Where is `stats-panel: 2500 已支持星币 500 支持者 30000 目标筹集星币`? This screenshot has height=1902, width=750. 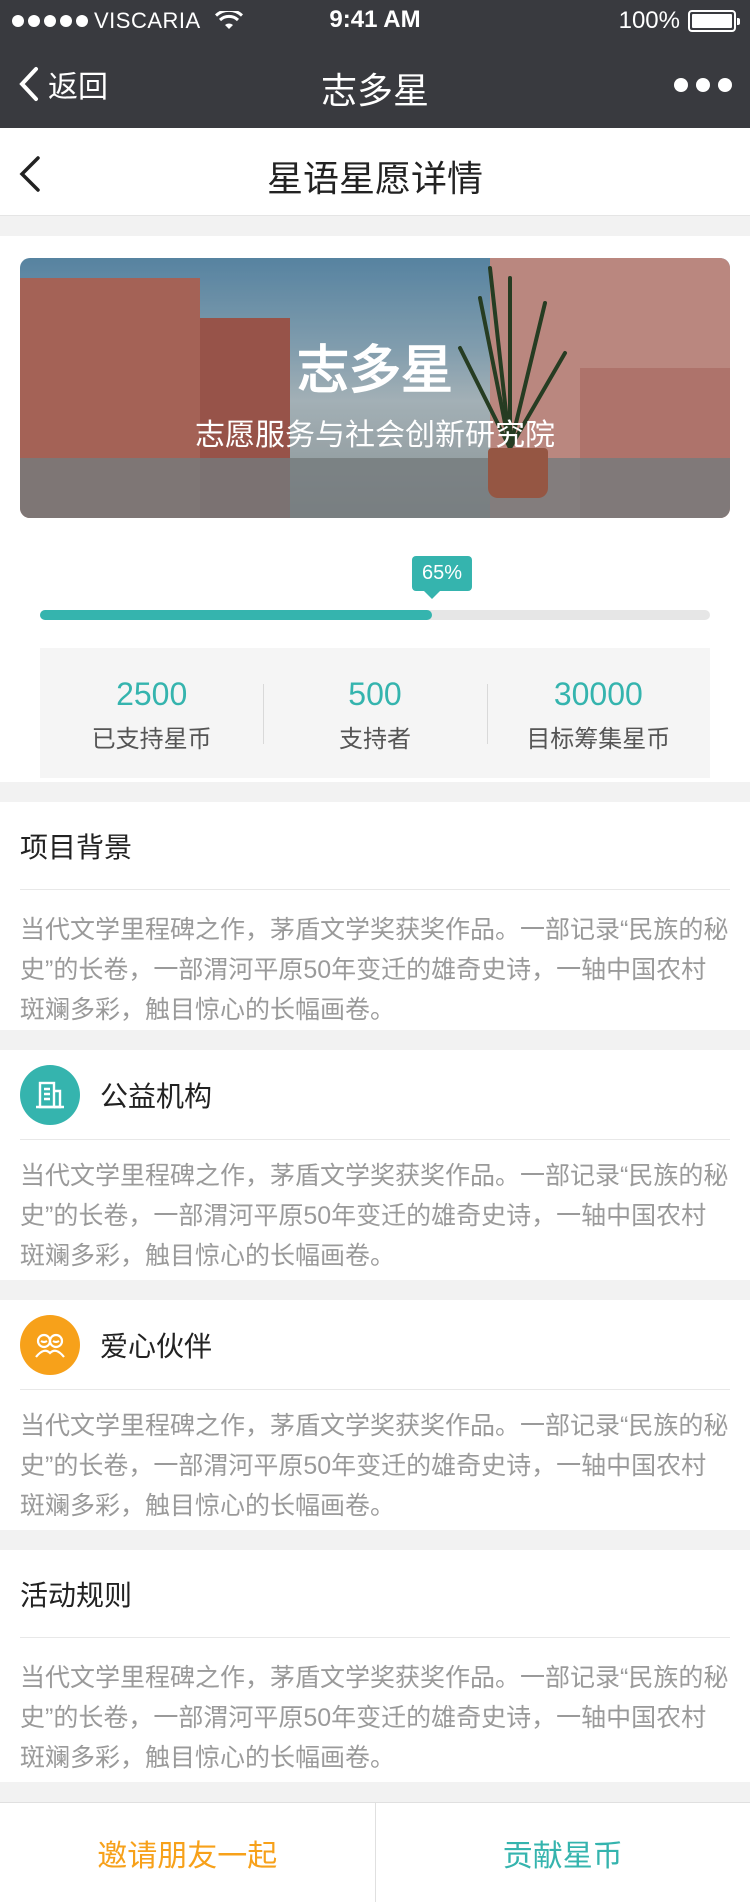 stats-panel: 2500 已支持星币 500 支持者 30000 目标筹集星币 is located at coordinates (375, 713).